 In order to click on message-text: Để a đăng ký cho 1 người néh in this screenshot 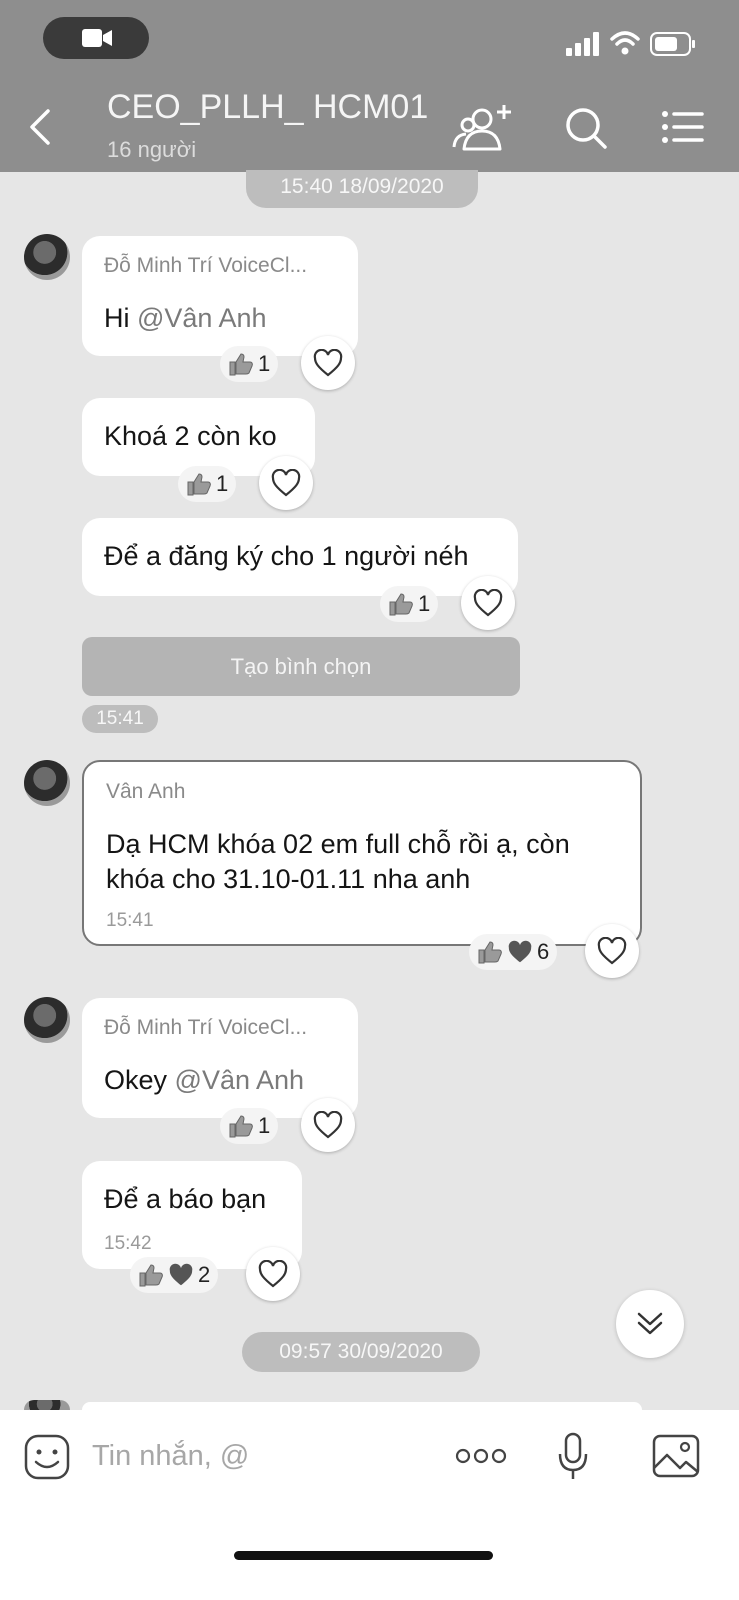, I will do `click(286, 556)`.